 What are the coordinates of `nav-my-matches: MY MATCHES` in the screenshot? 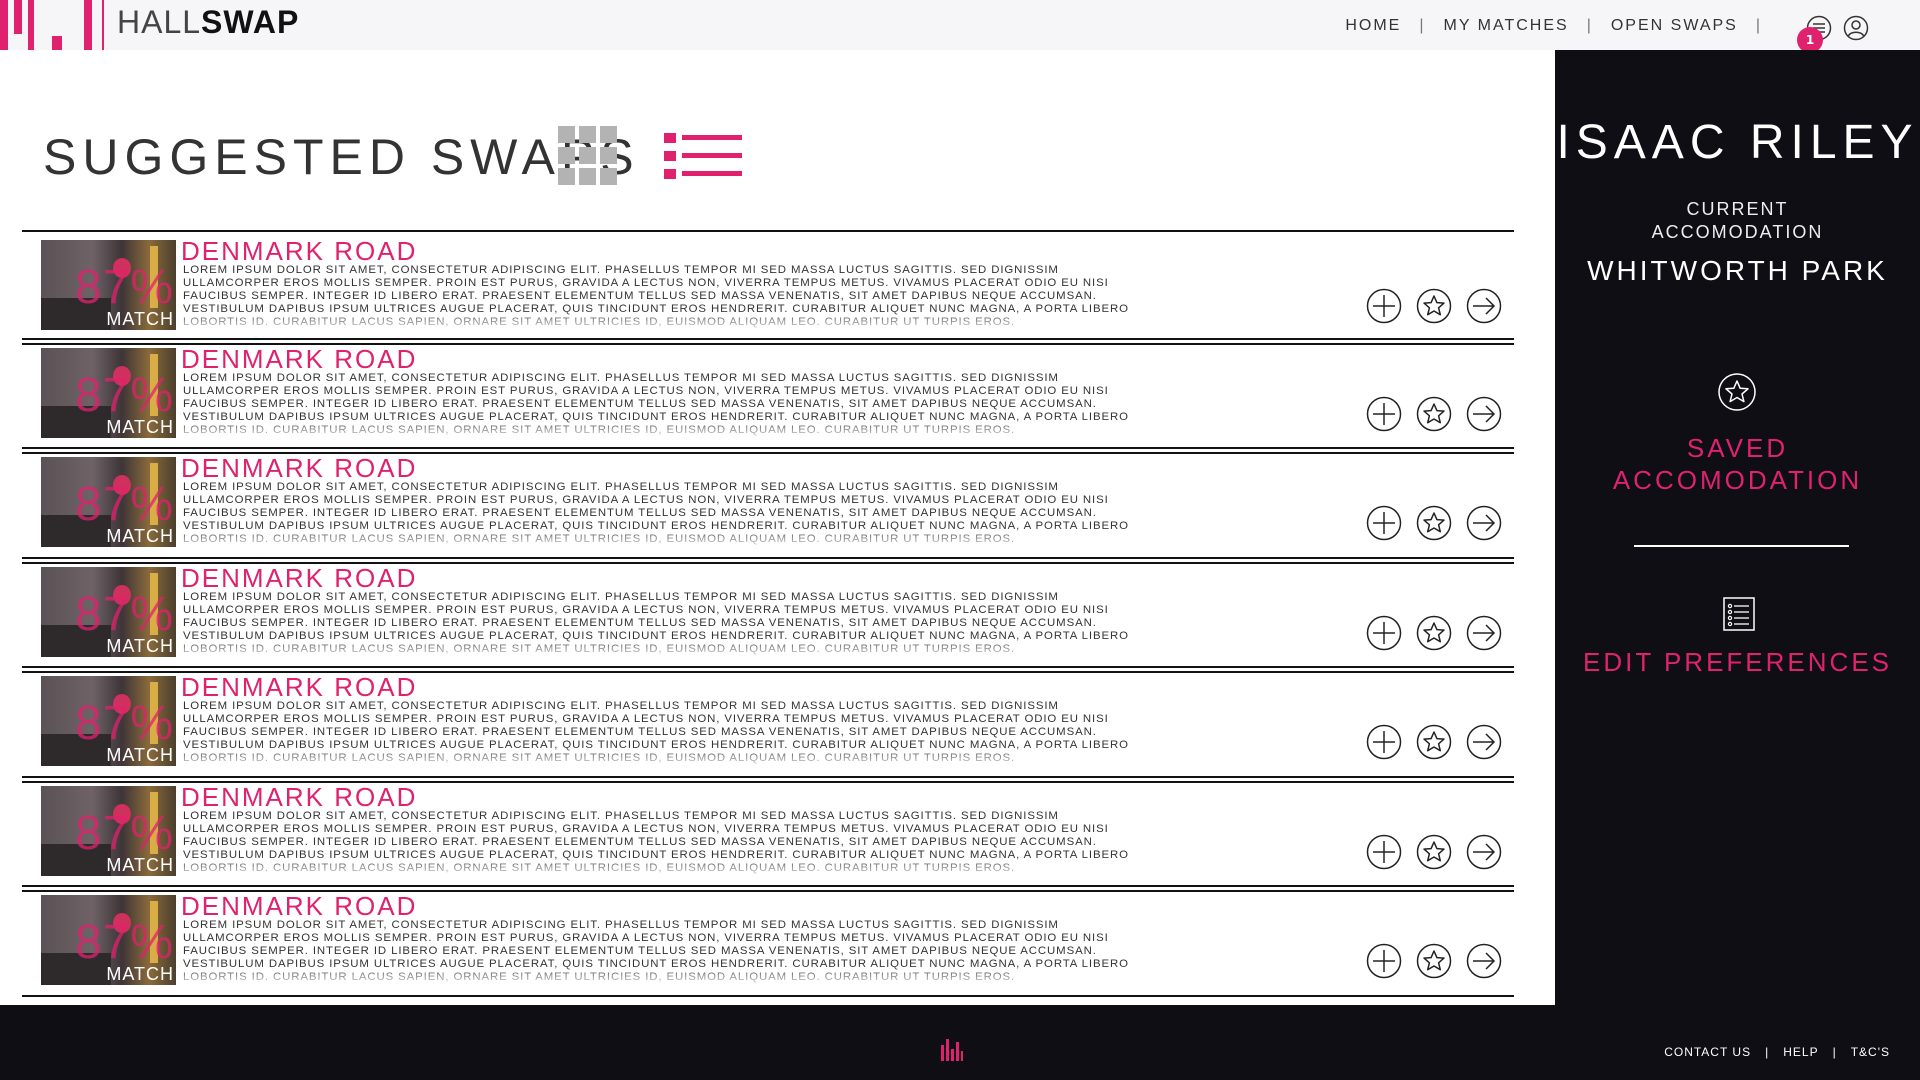 It's located at (1506, 26).